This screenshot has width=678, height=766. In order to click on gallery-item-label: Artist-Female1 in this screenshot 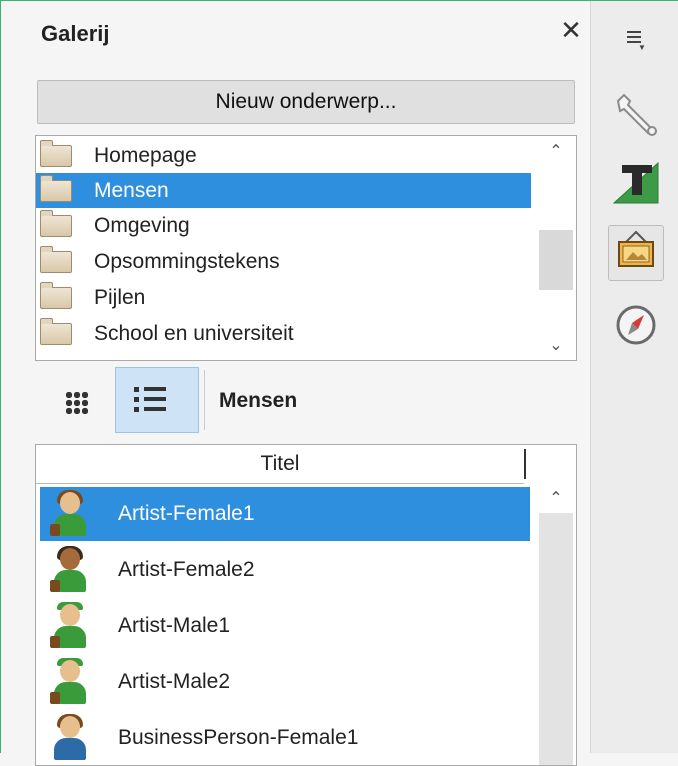, I will do `click(186, 513)`.